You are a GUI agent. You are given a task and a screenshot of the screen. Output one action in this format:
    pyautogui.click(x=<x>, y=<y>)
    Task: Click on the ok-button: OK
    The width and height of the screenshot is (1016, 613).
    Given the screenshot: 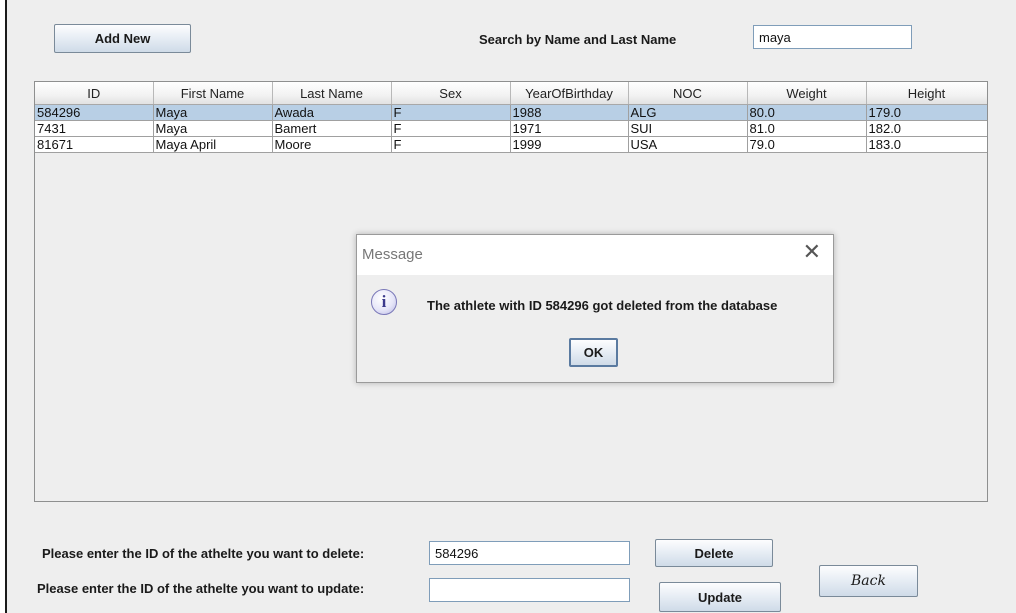 What is the action you would take?
    pyautogui.click(x=593, y=352)
    